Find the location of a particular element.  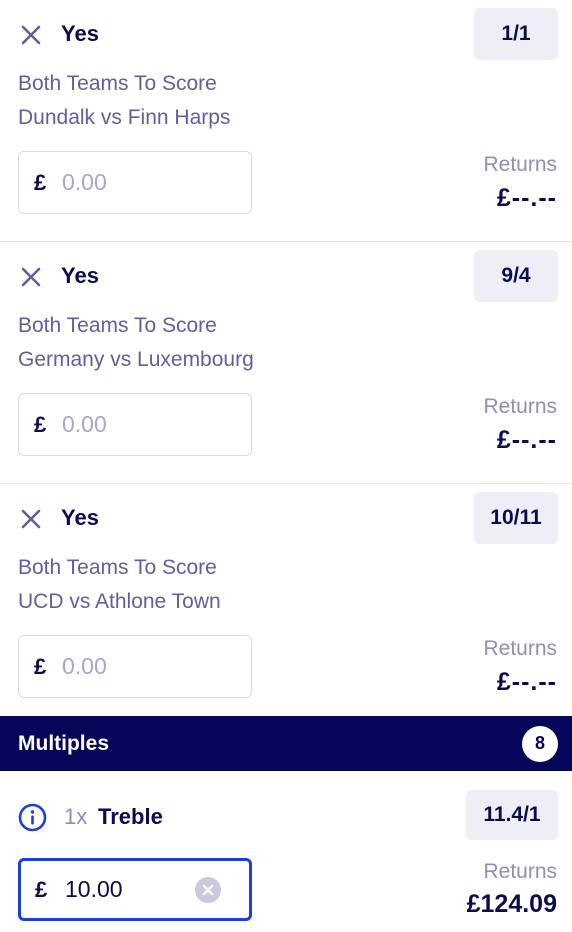

event-name: Dundalk vs Finn Harps is located at coordinates (124, 117).